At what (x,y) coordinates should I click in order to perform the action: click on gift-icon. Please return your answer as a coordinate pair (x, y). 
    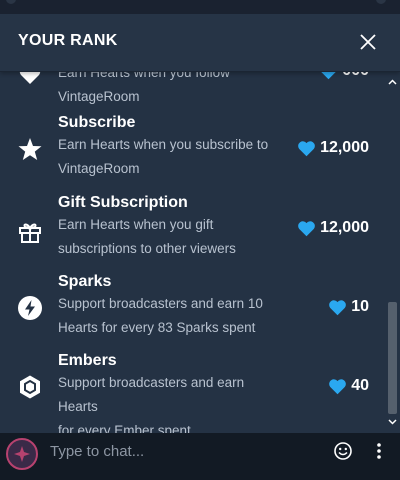
    Looking at the image, I should click on (30, 233).